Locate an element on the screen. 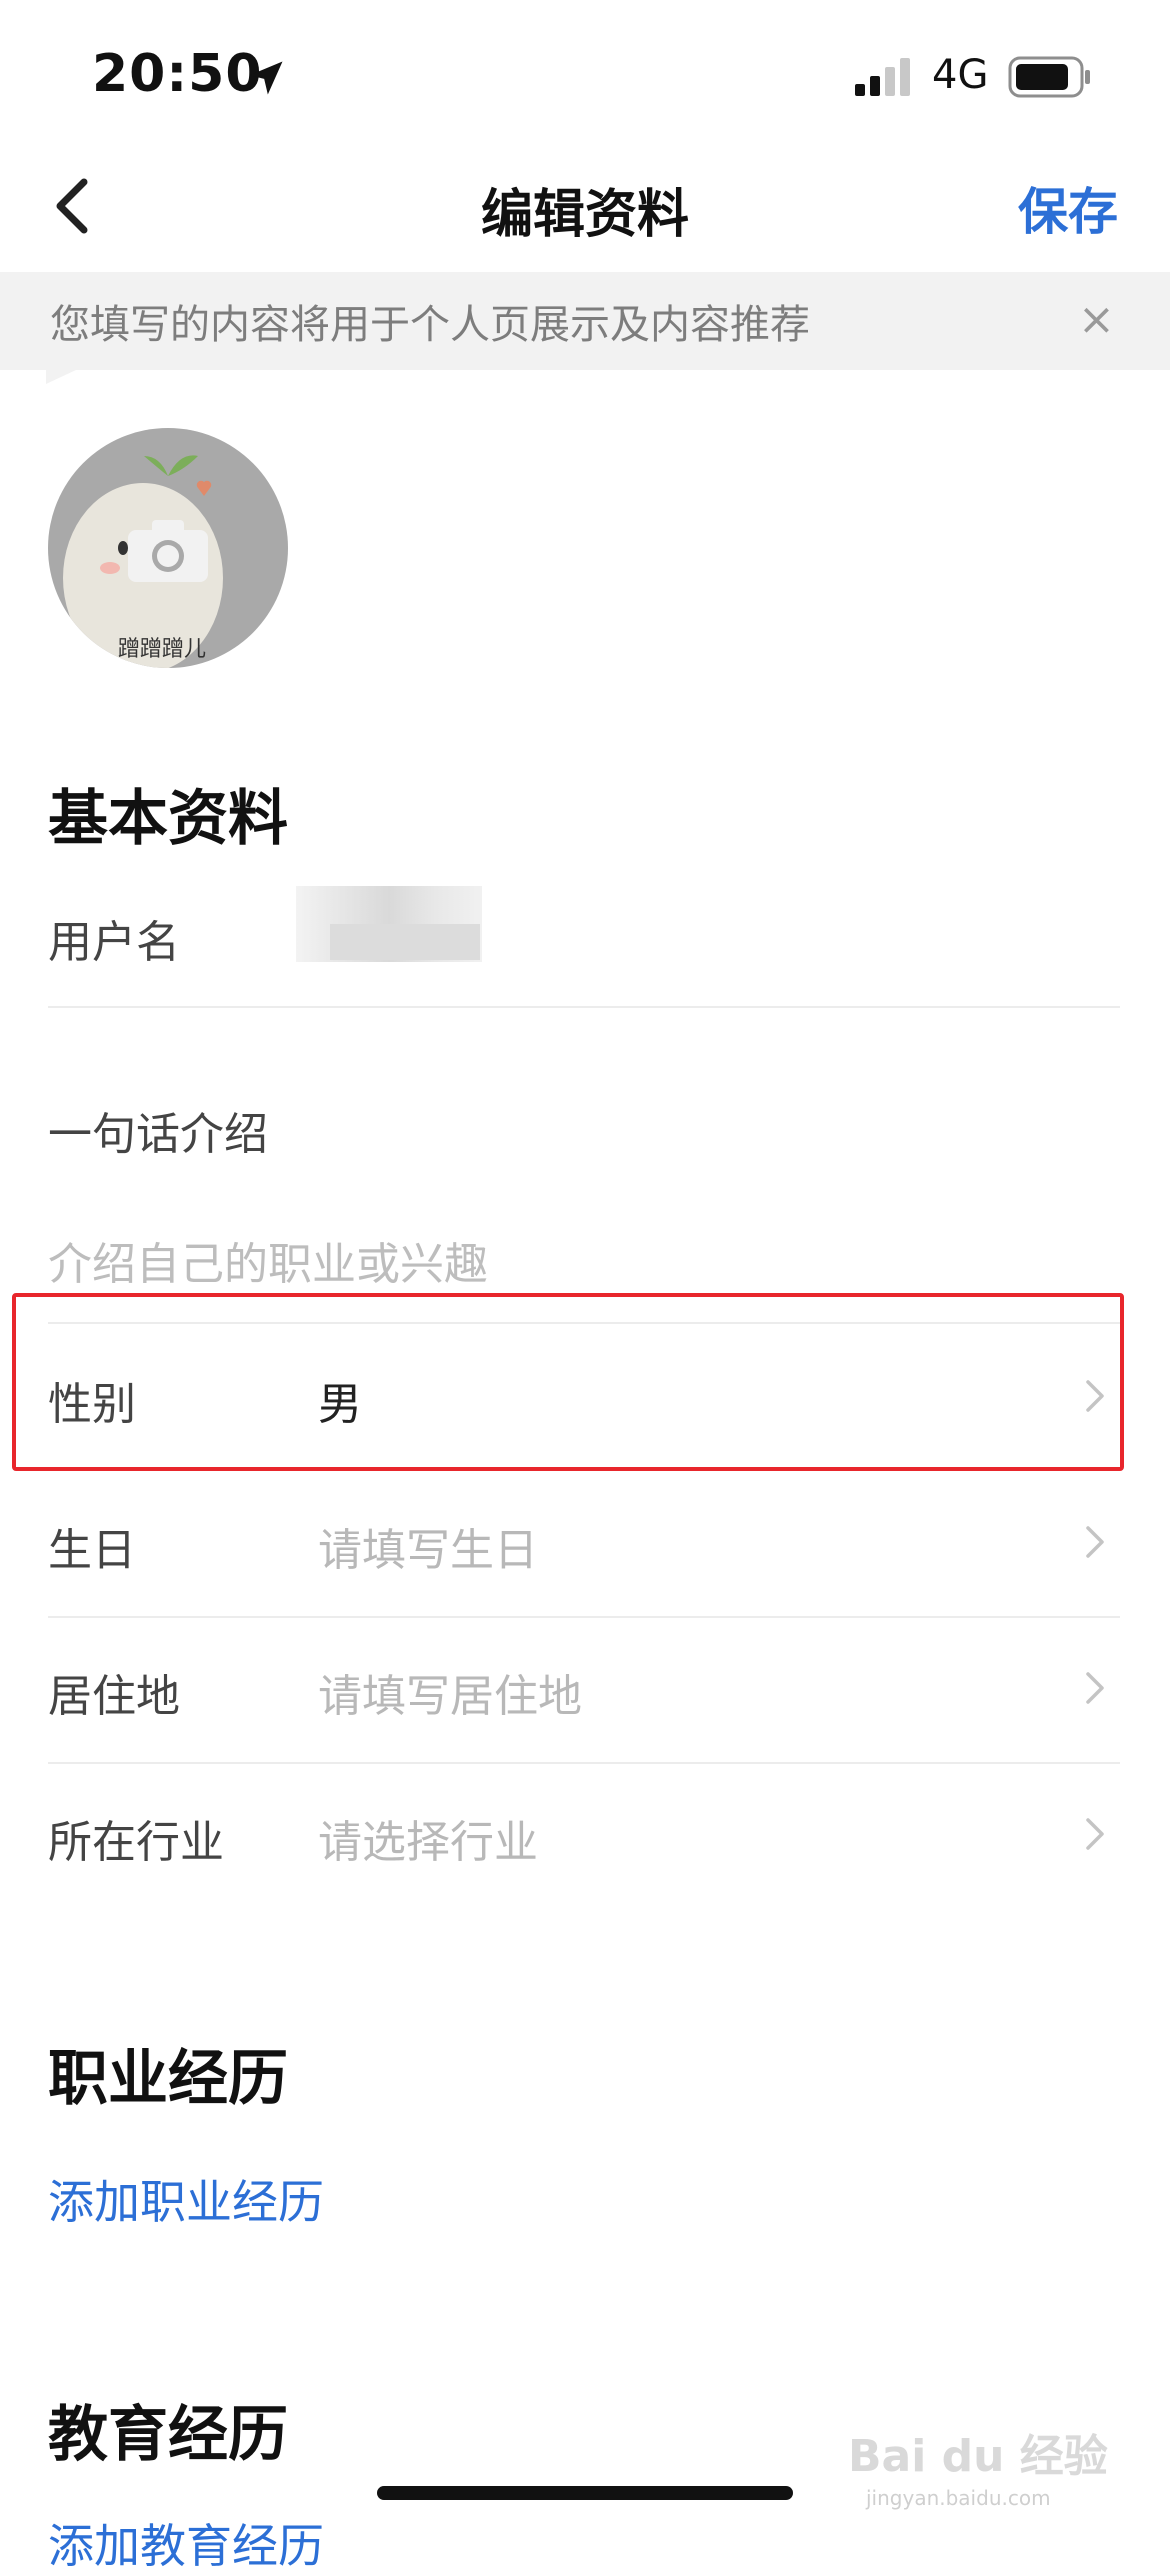 The height and width of the screenshot is (2576, 1170). home-indicator is located at coordinates (585, 2493).